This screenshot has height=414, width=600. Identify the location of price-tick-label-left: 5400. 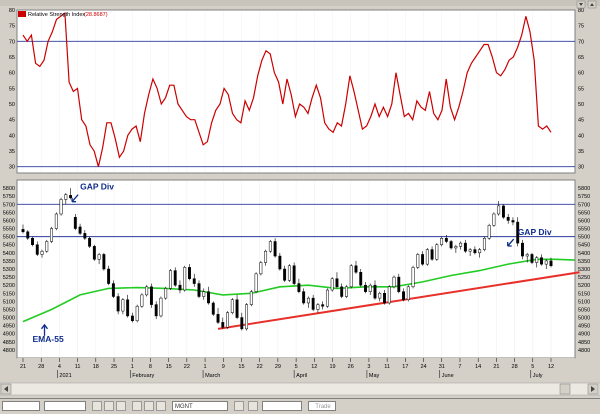
(9, 254).